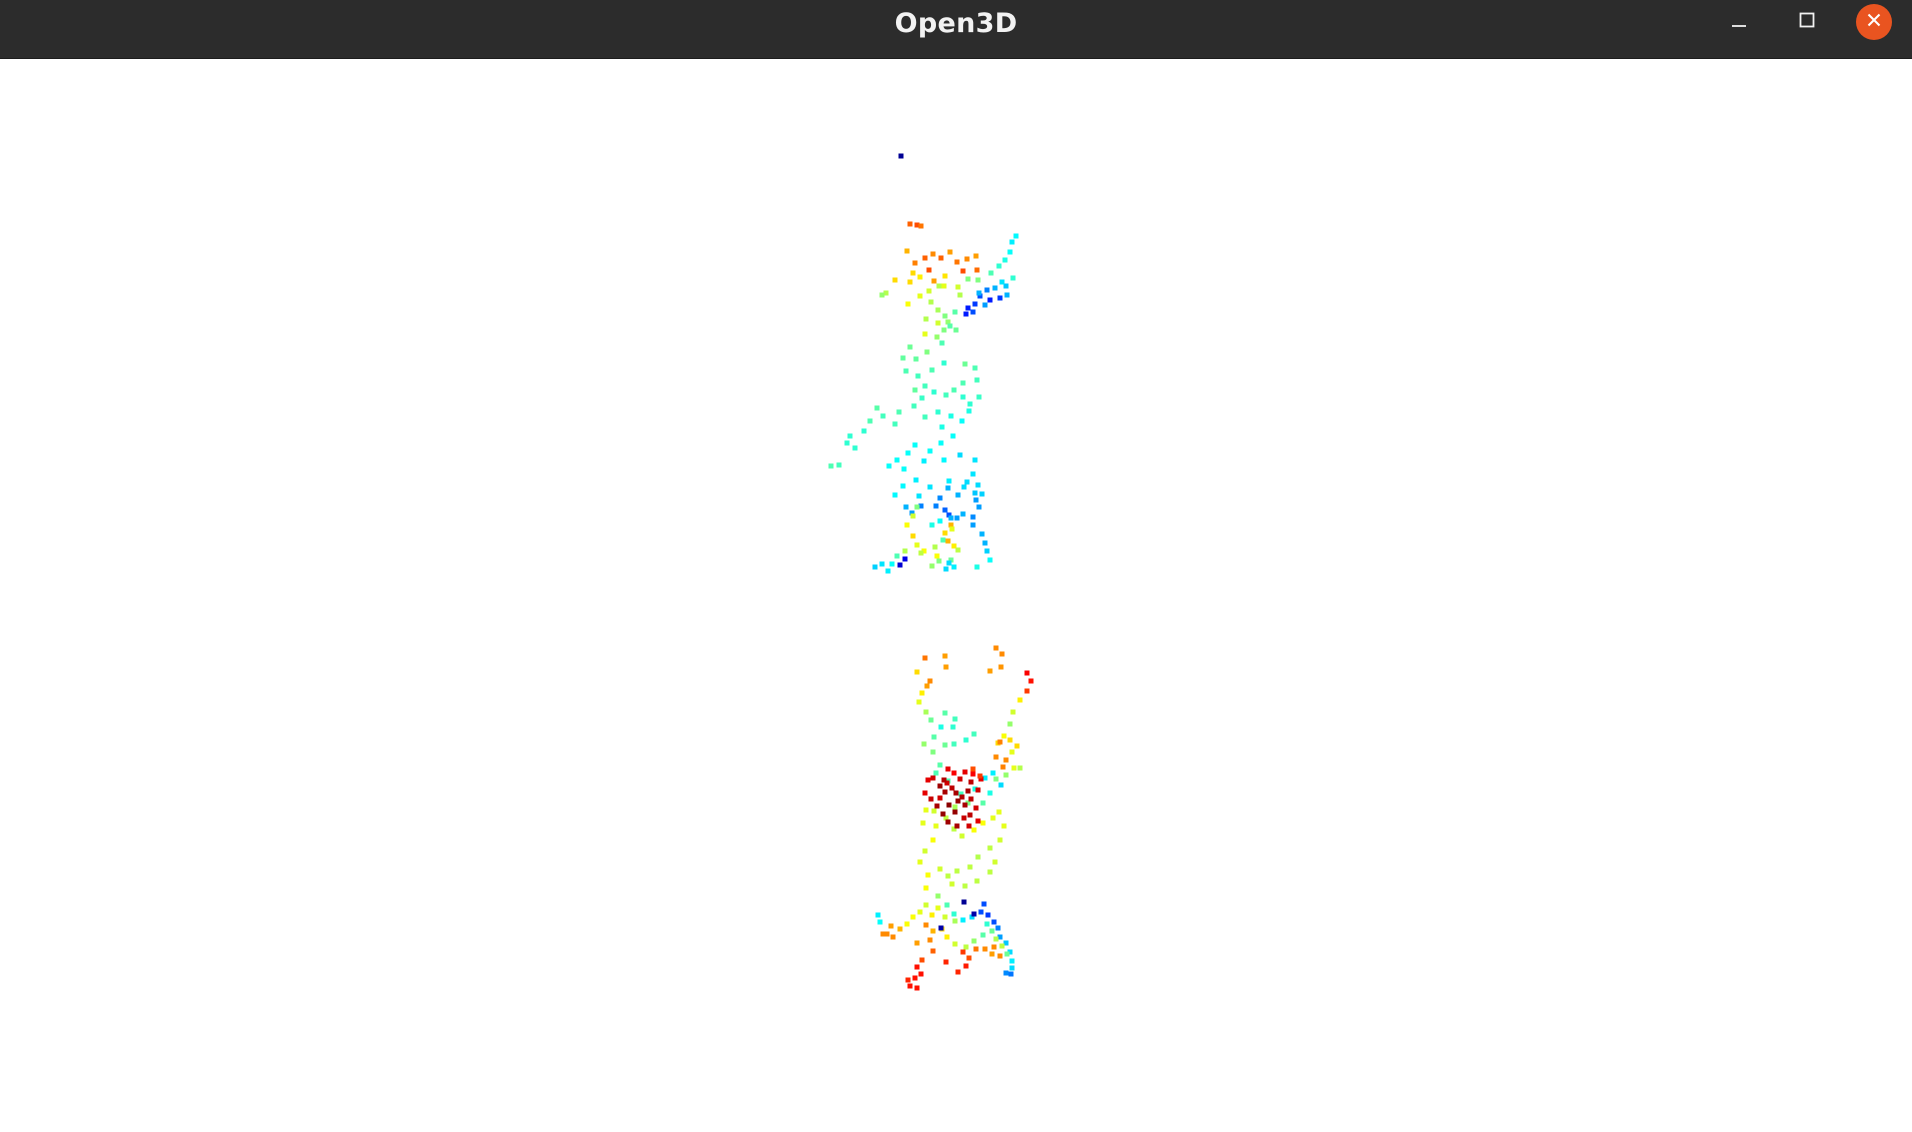 Image resolution: width=1912 pixels, height=1132 pixels. What do you see at coordinates (956, 29) in the screenshot?
I see `title-bar: Open3D` at bounding box center [956, 29].